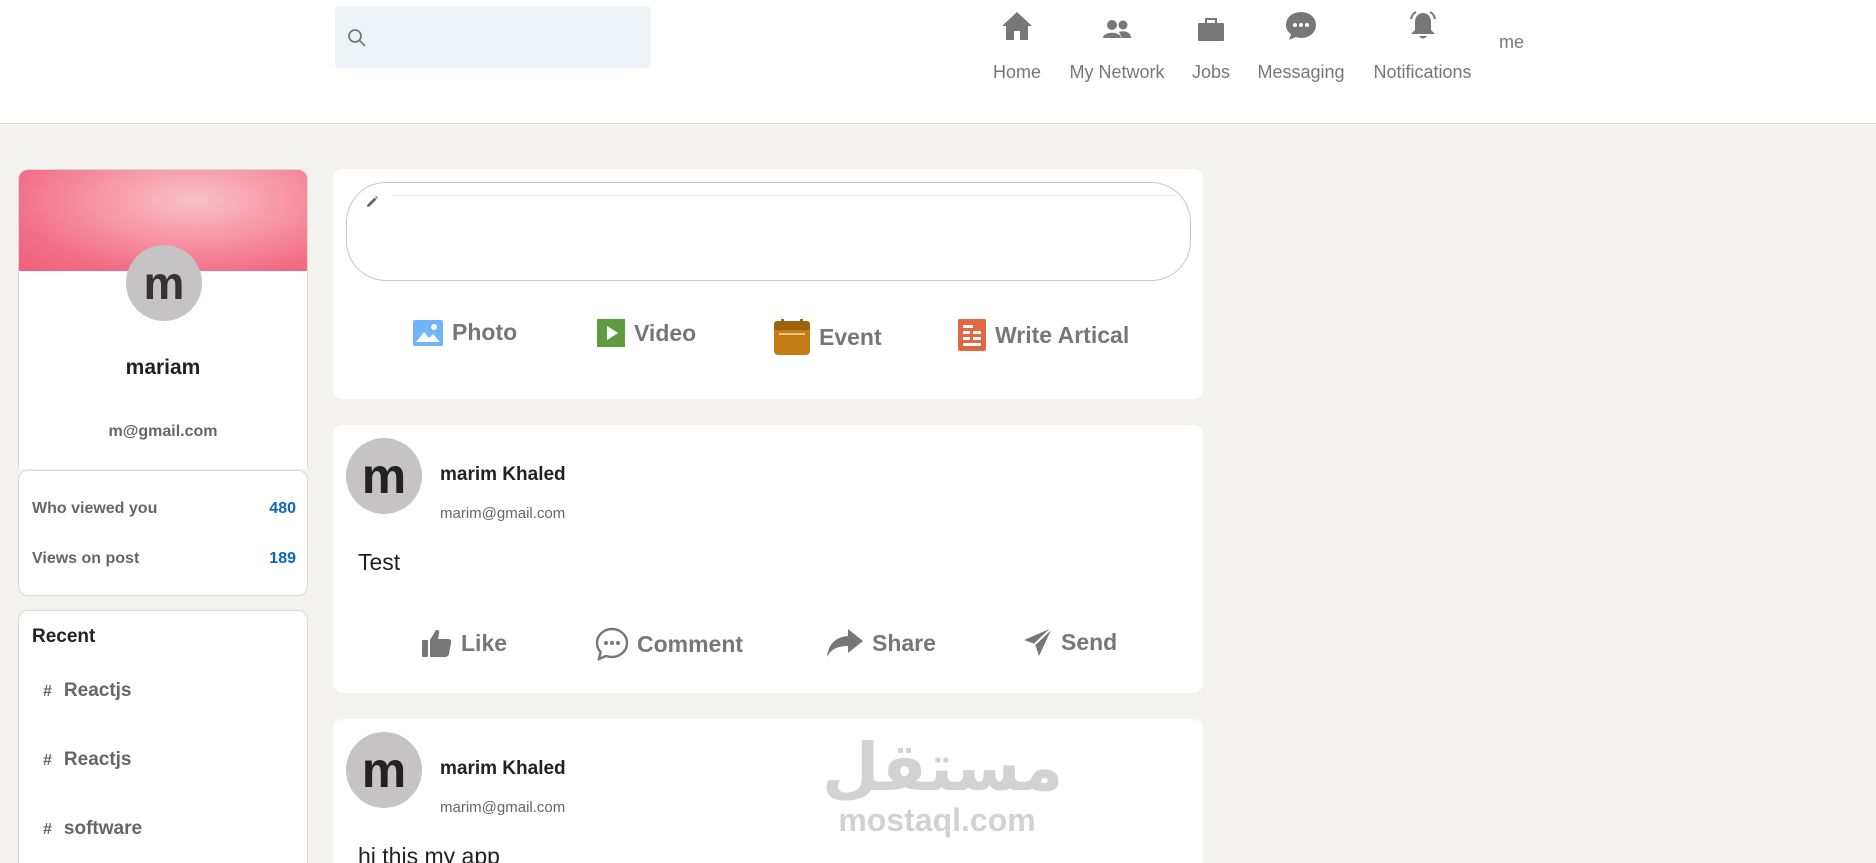 The height and width of the screenshot is (863, 1876). Describe the element at coordinates (86, 558) in the screenshot. I see `stat-label: Views on post` at that location.